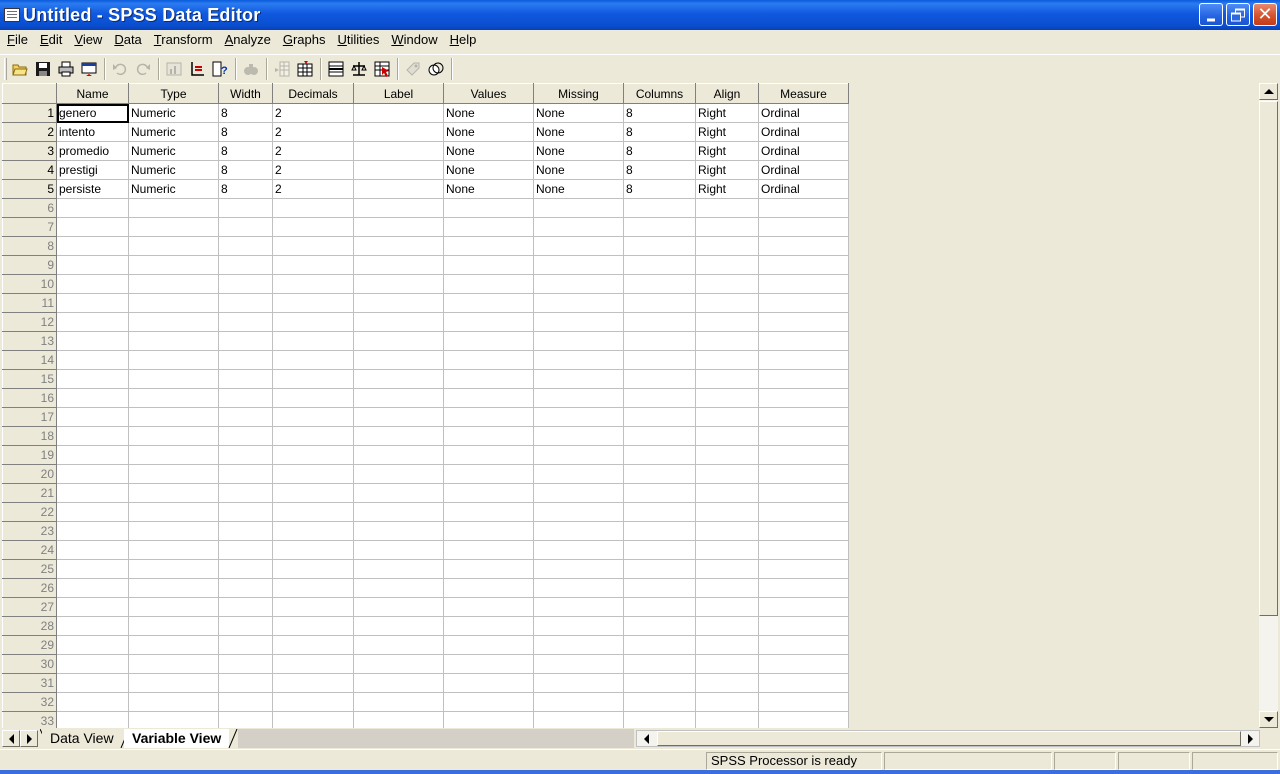  What do you see at coordinates (29, 189) in the screenshot?
I see `row-number: 5` at bounding box center [29, 189].